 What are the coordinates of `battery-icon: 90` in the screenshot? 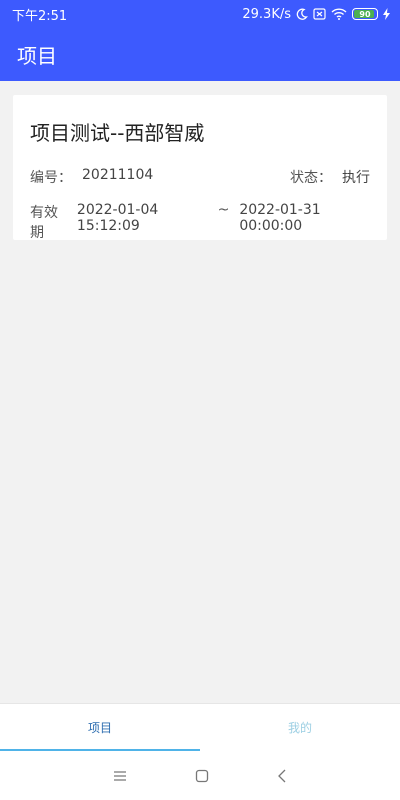 It's located at (365, 14).